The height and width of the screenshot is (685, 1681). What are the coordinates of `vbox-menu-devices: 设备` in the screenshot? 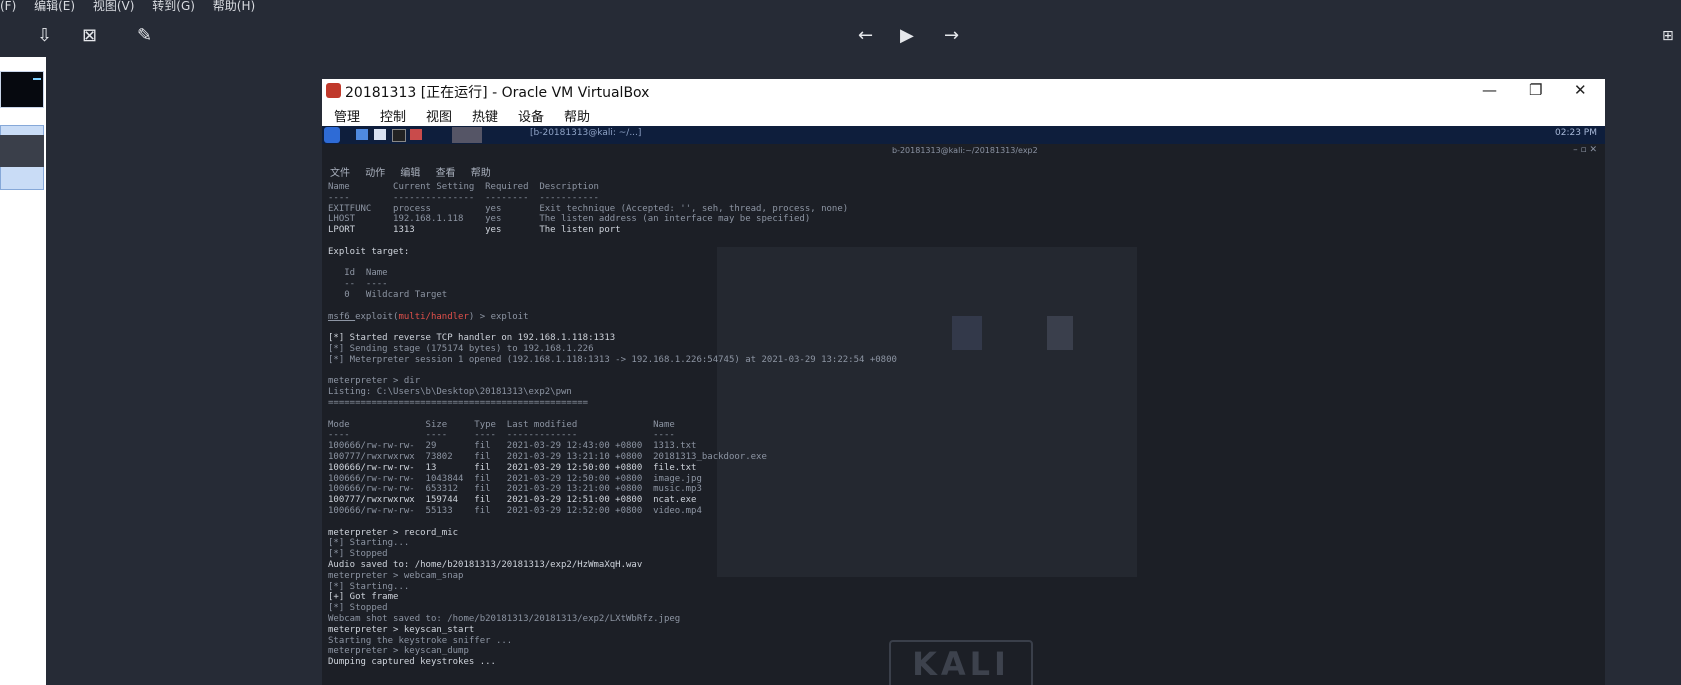 It's located at (531, 115).